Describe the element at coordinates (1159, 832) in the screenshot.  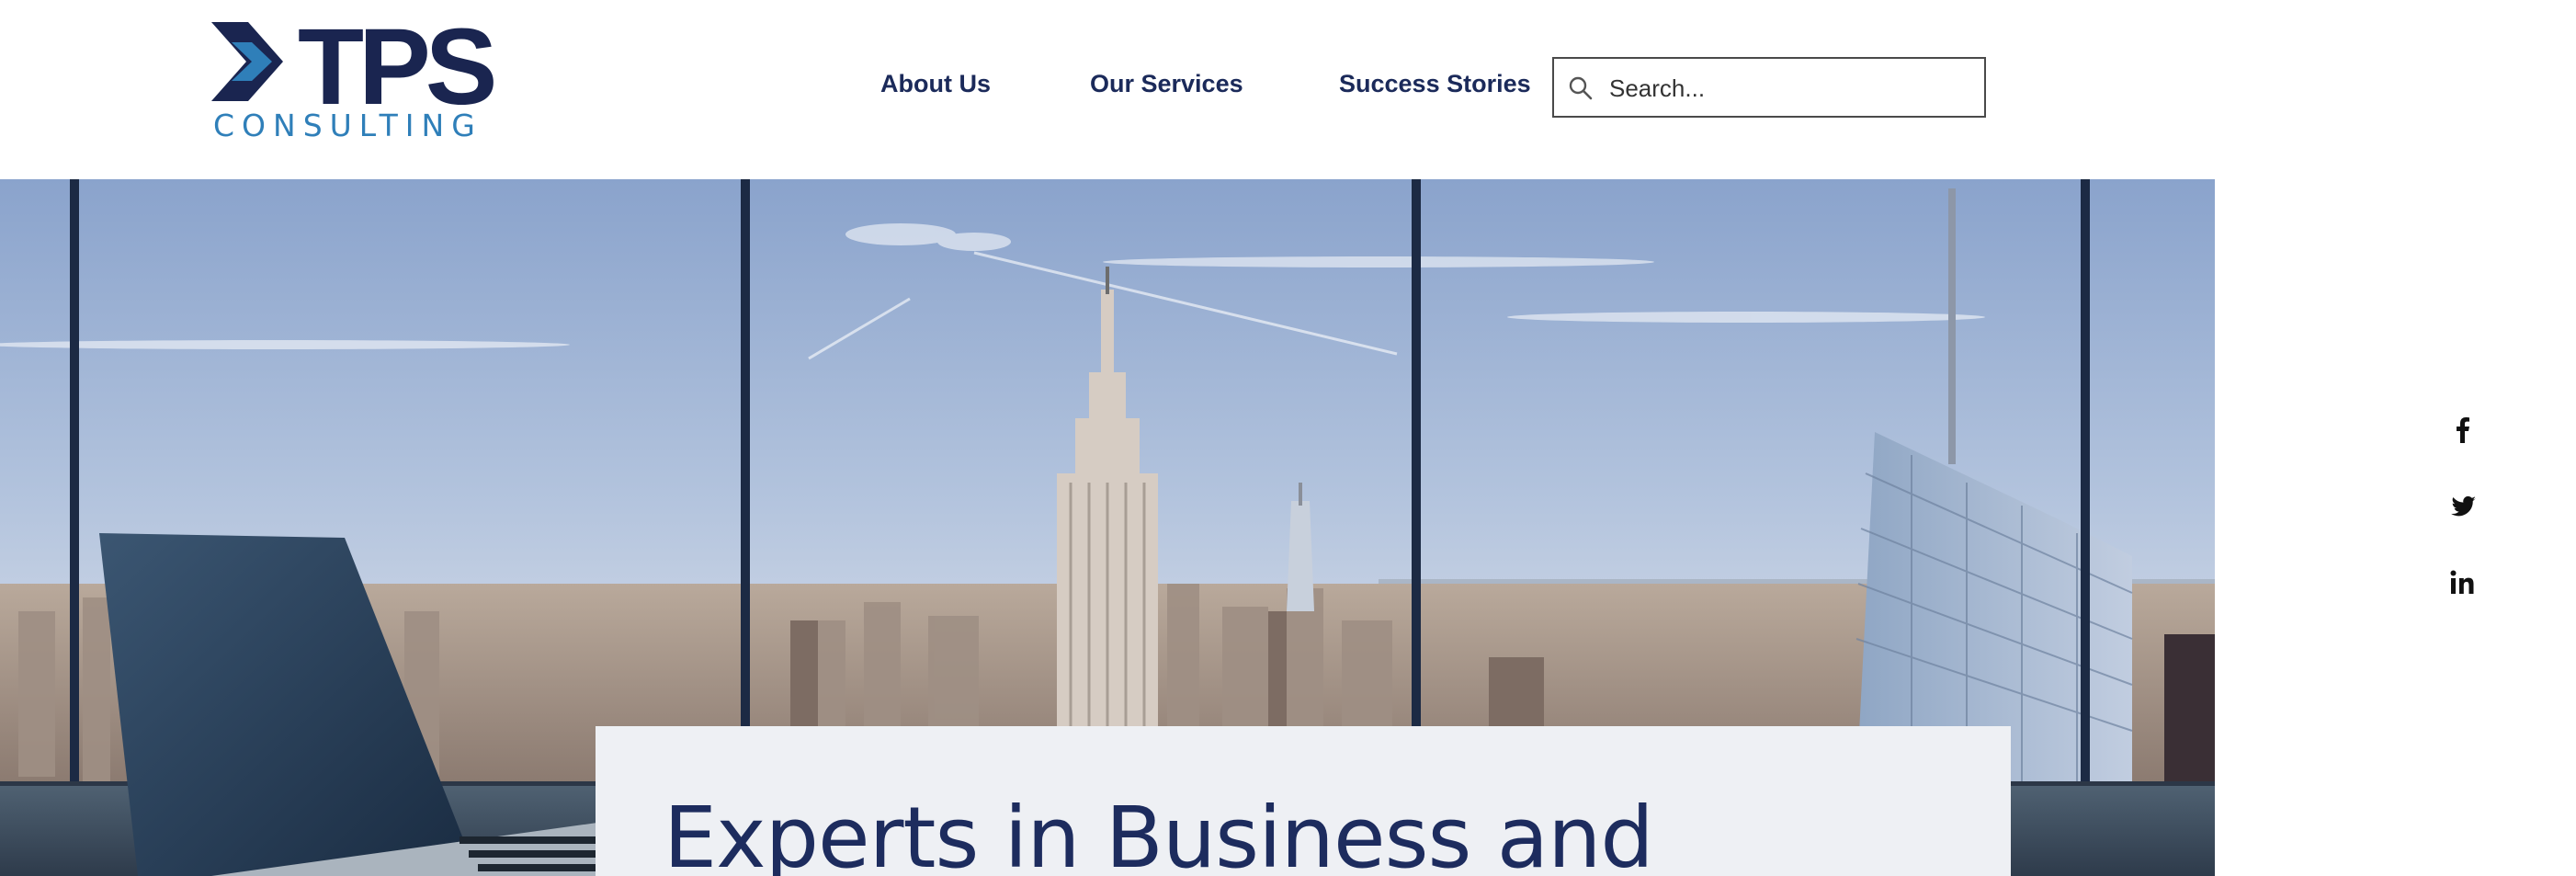
I see `hero-title: Experts in Business and` at that location.